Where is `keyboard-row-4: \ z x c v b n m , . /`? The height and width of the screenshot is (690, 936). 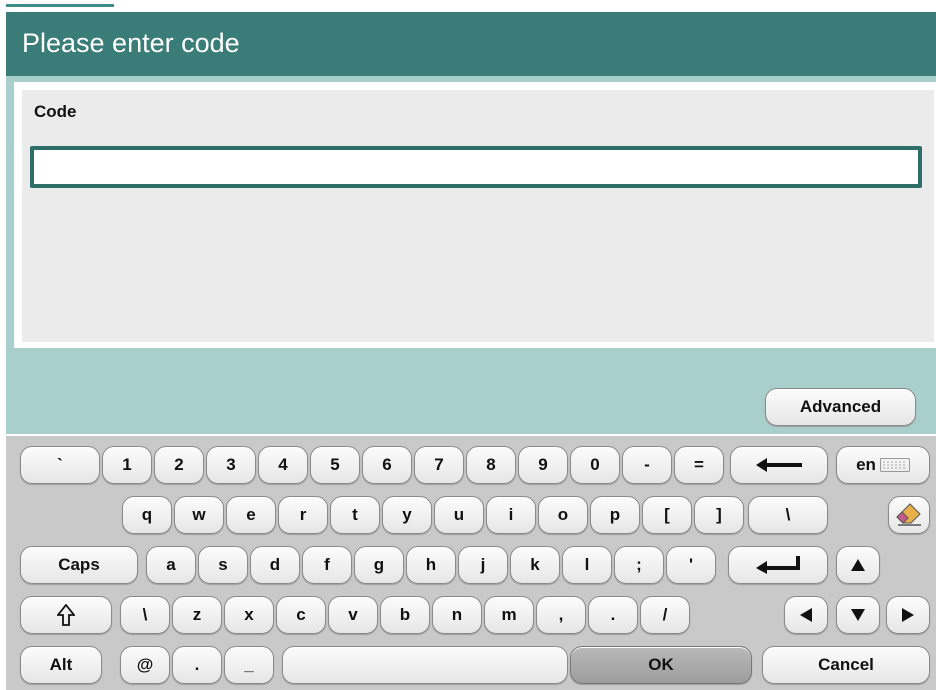 keyboard-row-4: \ z x c v b n m , . / is located at coordinates (471, 616).